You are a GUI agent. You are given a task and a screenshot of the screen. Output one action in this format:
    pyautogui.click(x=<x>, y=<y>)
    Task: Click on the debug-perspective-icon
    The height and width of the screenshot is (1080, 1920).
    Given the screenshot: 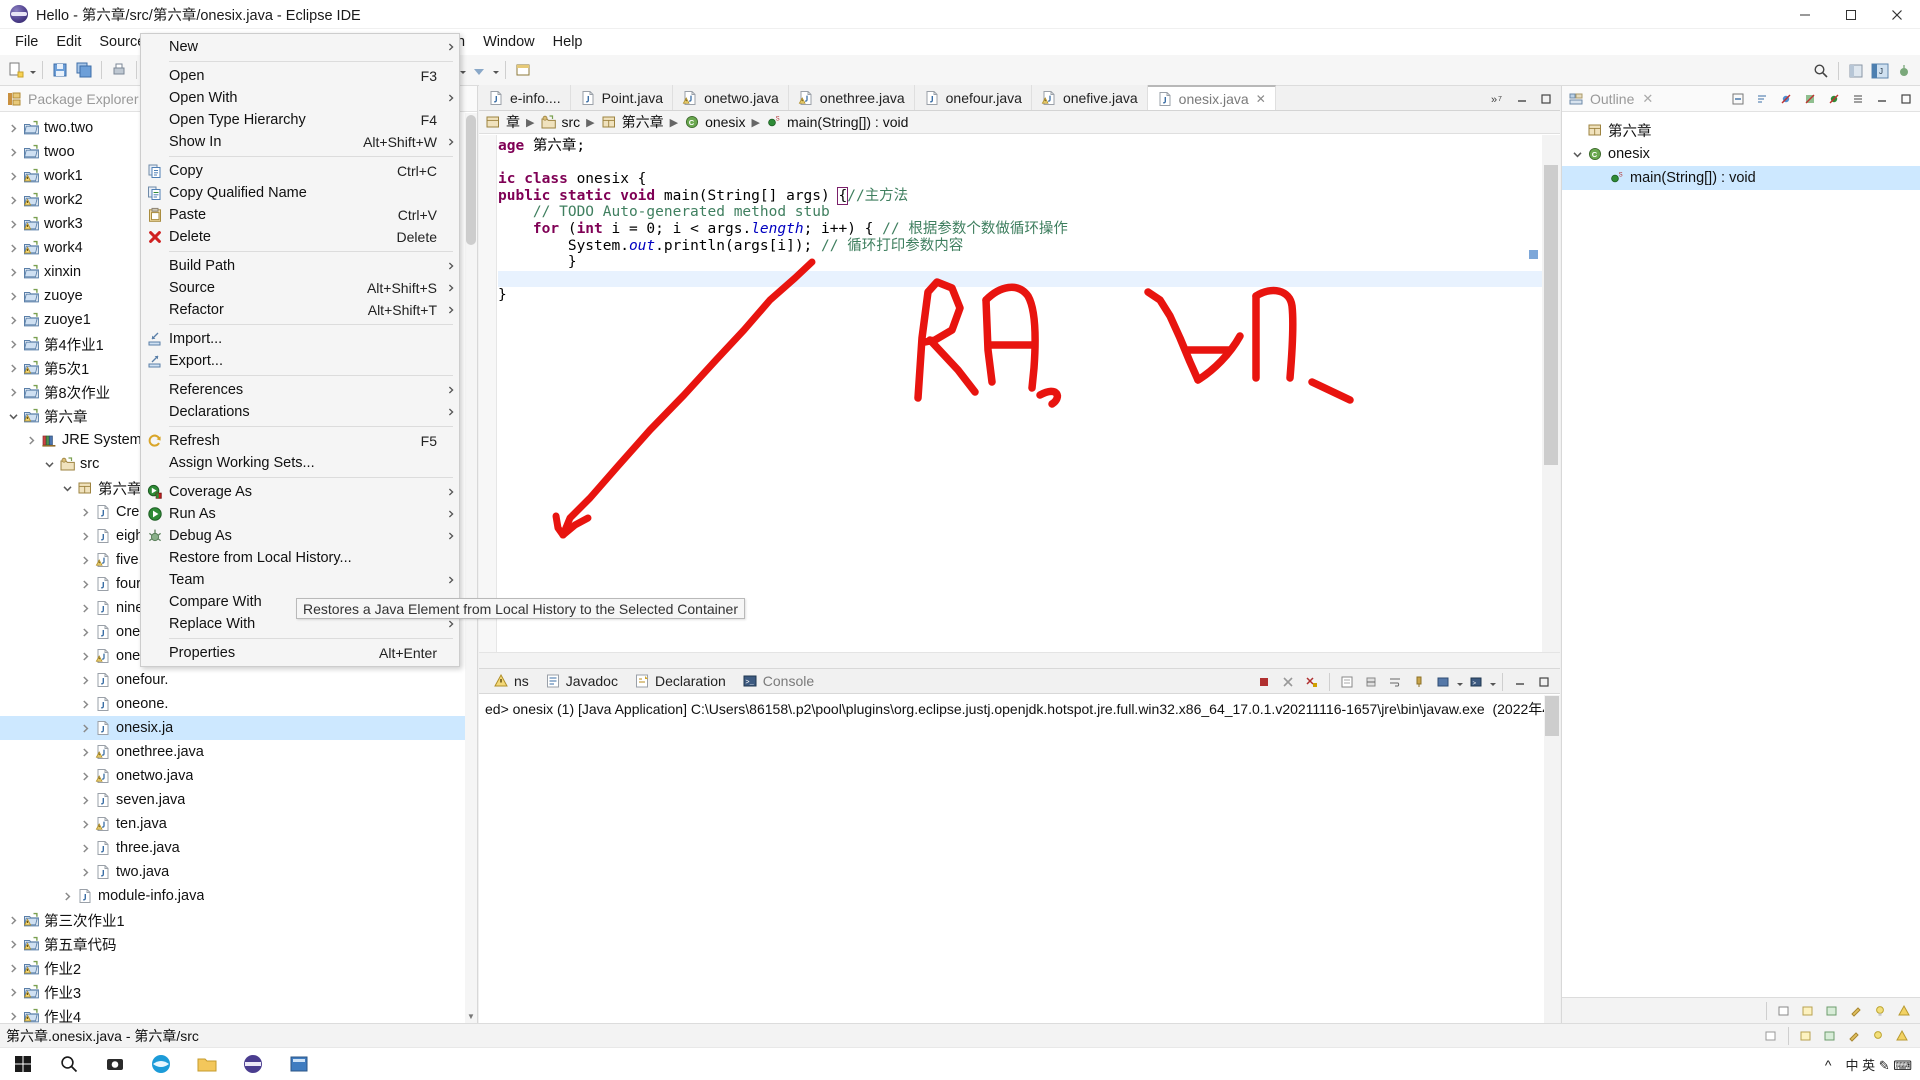 What is the action you would take?
    pyautogui.click(x=1904, y=71)
    